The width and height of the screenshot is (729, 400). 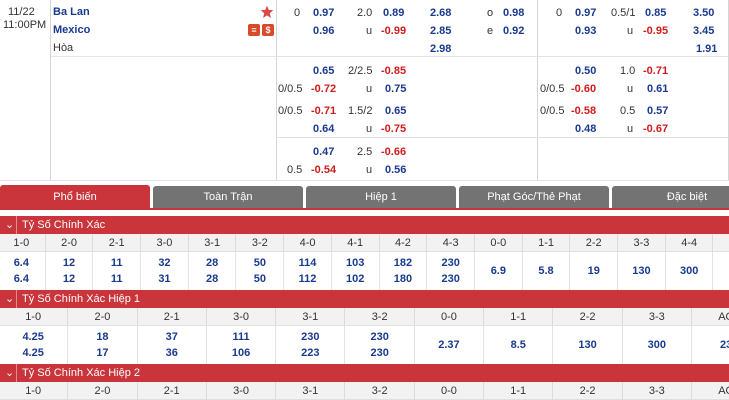 I want to click on ft-hdp-alt2-home: -0.71, so click(x=323, y=111).